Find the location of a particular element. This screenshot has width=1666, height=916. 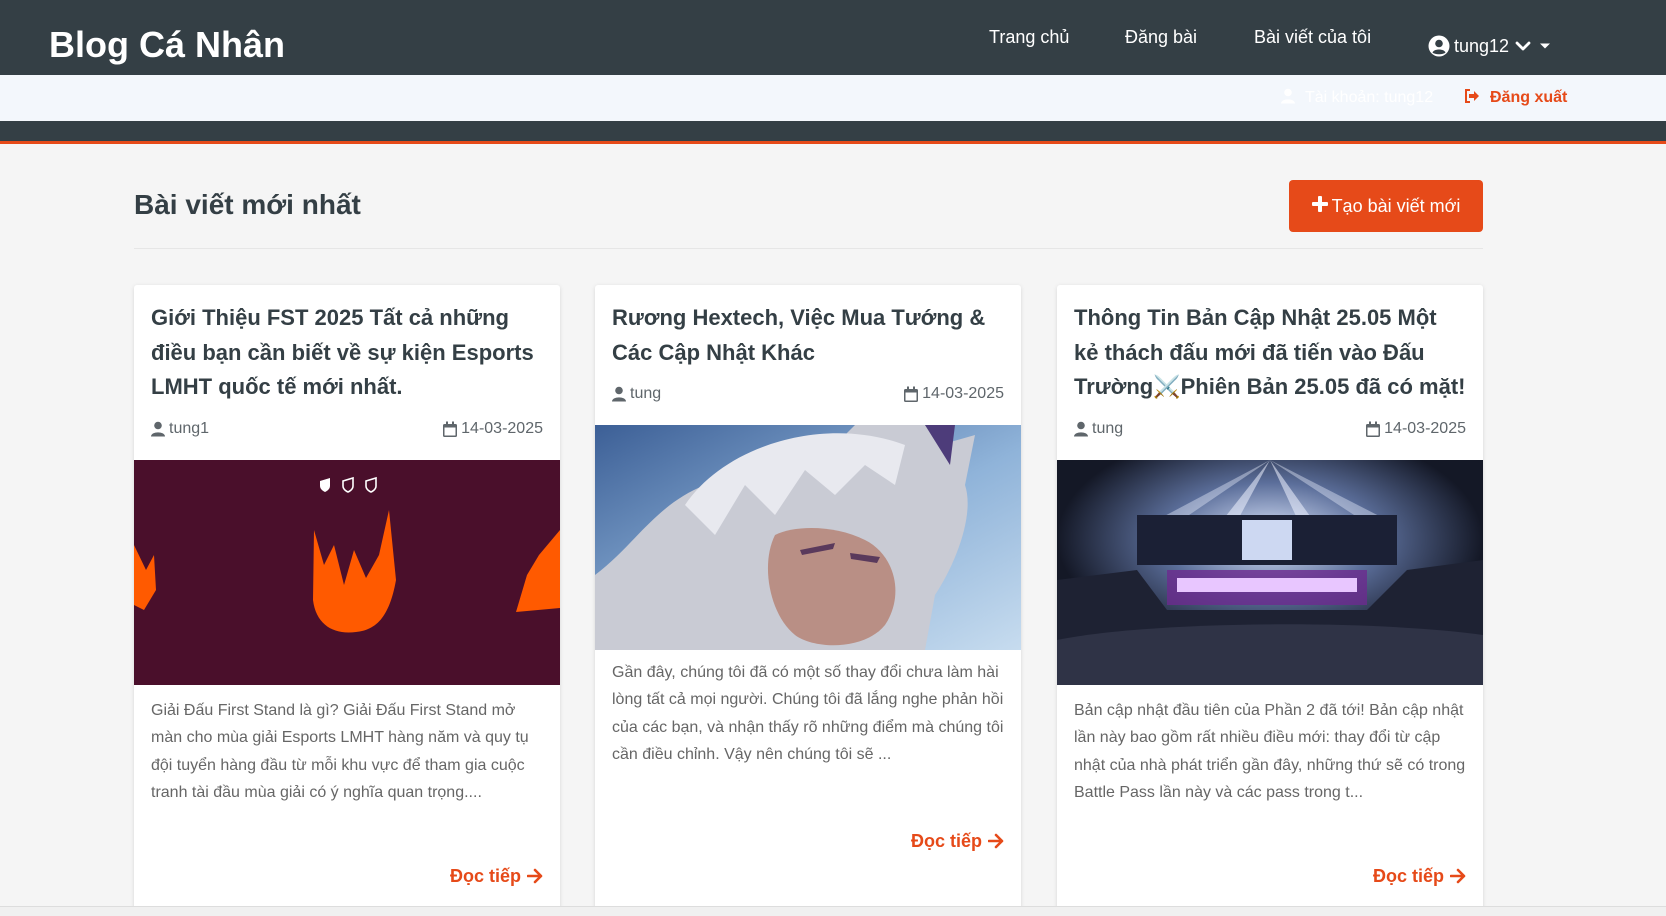

brand-logo: Blog Cá Nhân is located at coordinates (167, 45).